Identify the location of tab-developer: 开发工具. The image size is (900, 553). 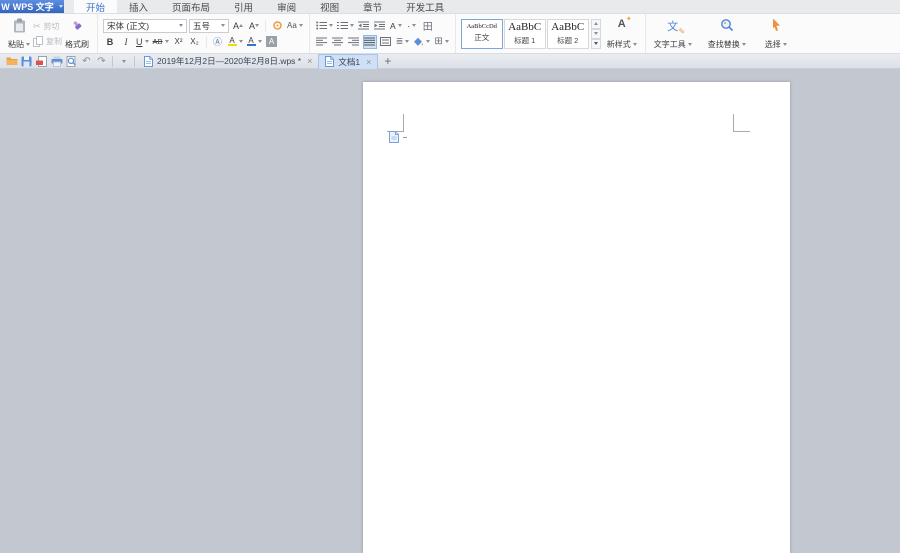
(425, 7).